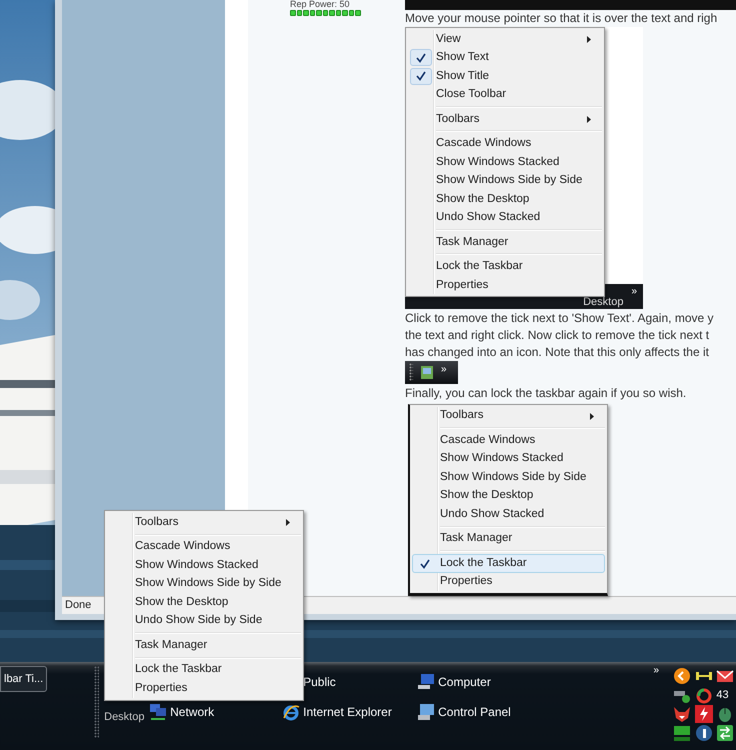 This screenshot has width=736, height=750. I want to click on lightning-icon, so click(703, 714).